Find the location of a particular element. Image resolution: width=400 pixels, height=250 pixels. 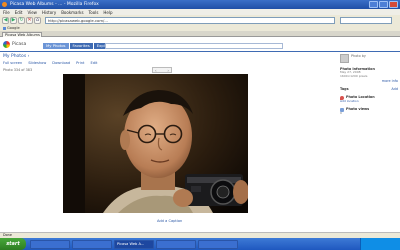

breadcrumb: My Photos › is located at coordinates (16, 56).